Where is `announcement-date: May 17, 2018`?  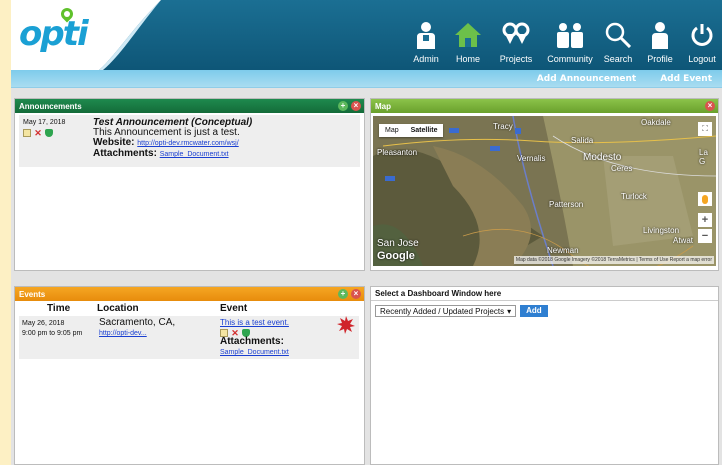
announcement-date: May 17, 2018 is located at coordinates (44, 122).